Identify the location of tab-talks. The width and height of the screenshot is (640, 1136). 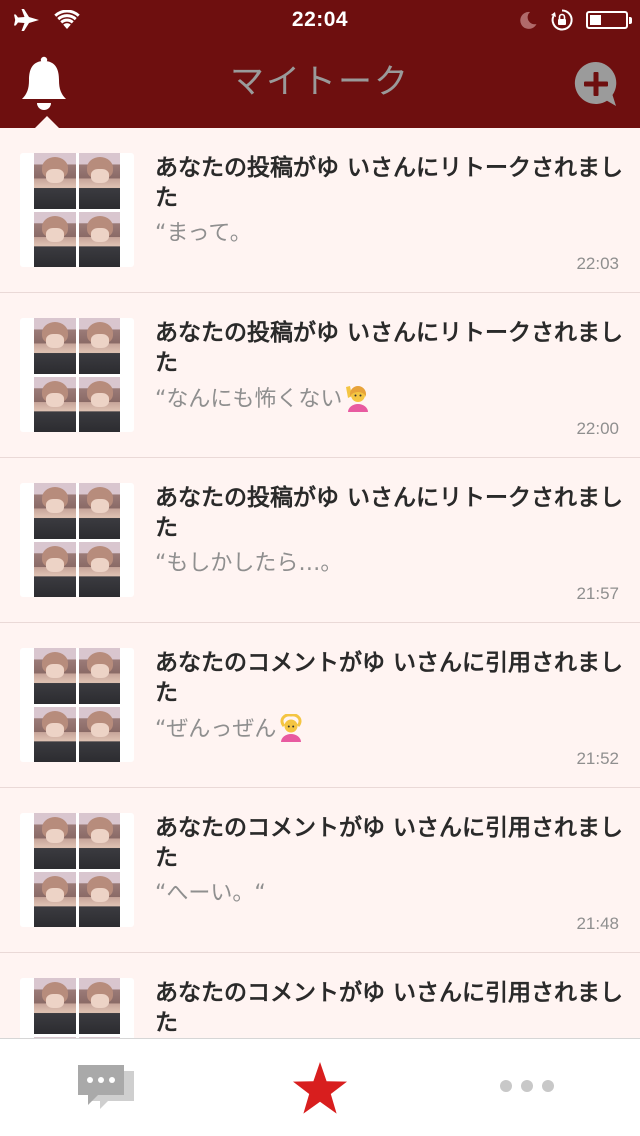
(106, 1088).